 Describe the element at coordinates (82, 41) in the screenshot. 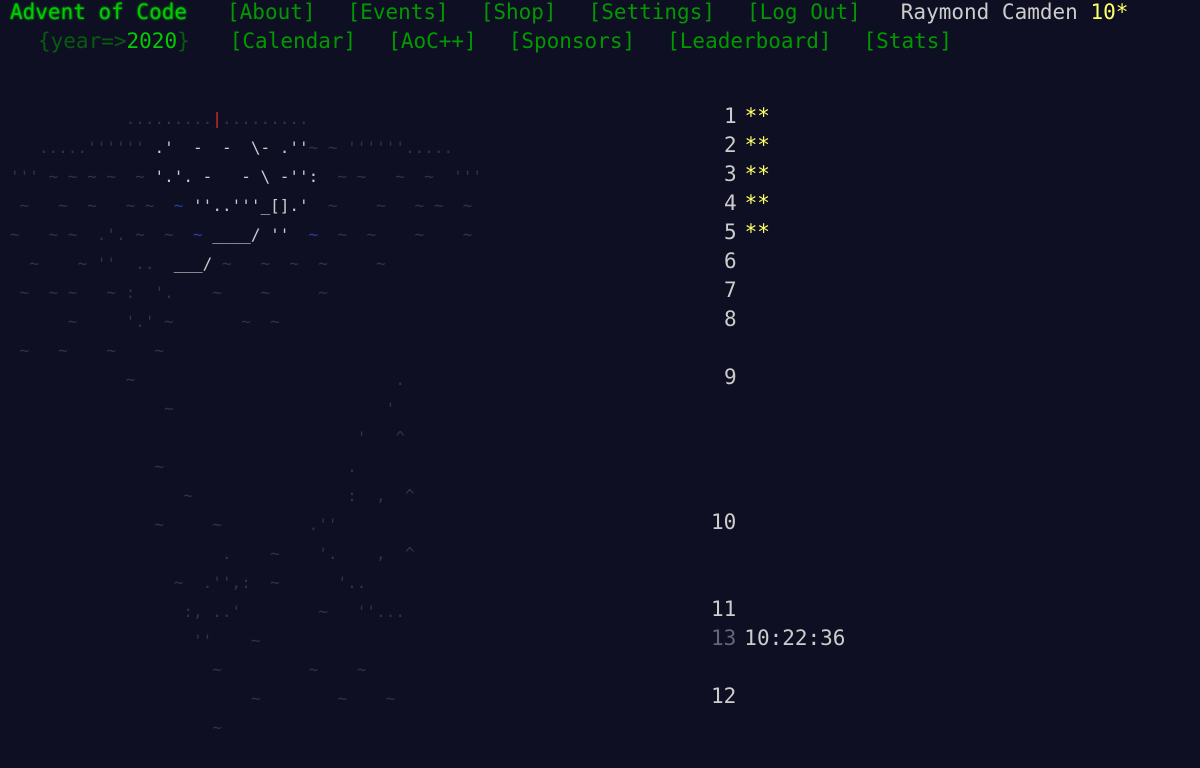

I see `year-prefix: {year=>` at that location.